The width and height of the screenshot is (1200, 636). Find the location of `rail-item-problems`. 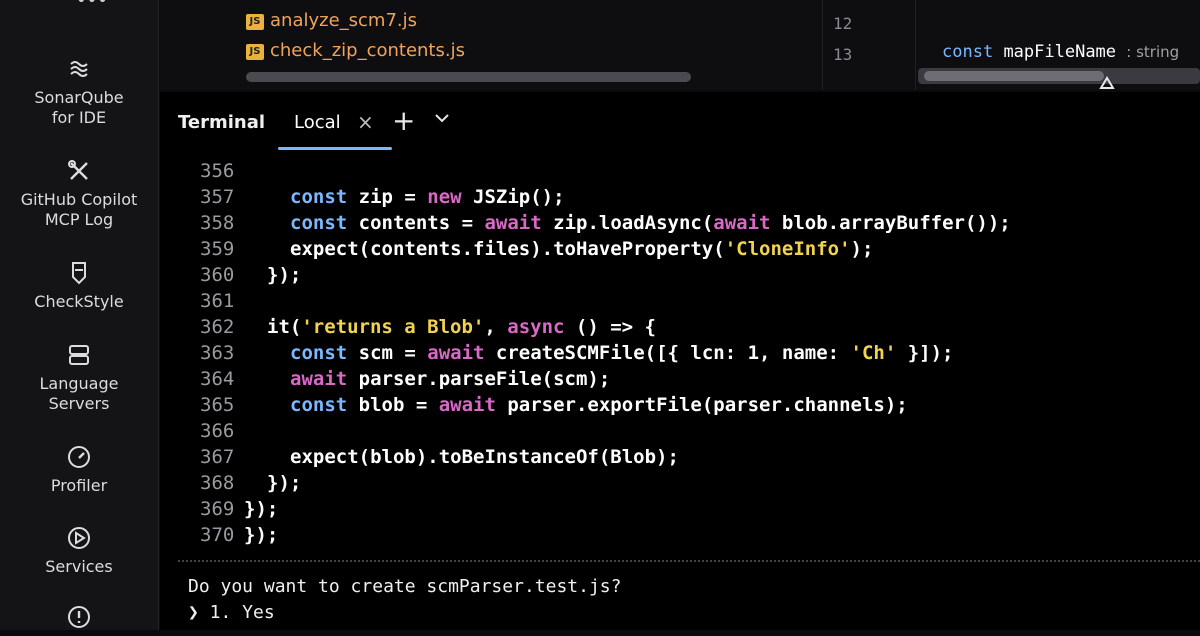

rail-item-problems is located at coordinates (79, 620).